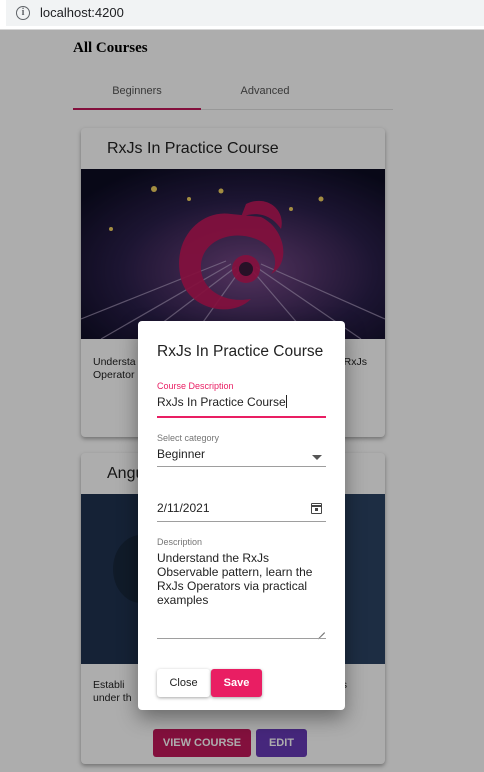 The image size is (484, 772). I want to click on category-label: Select category, so click(188, 438).